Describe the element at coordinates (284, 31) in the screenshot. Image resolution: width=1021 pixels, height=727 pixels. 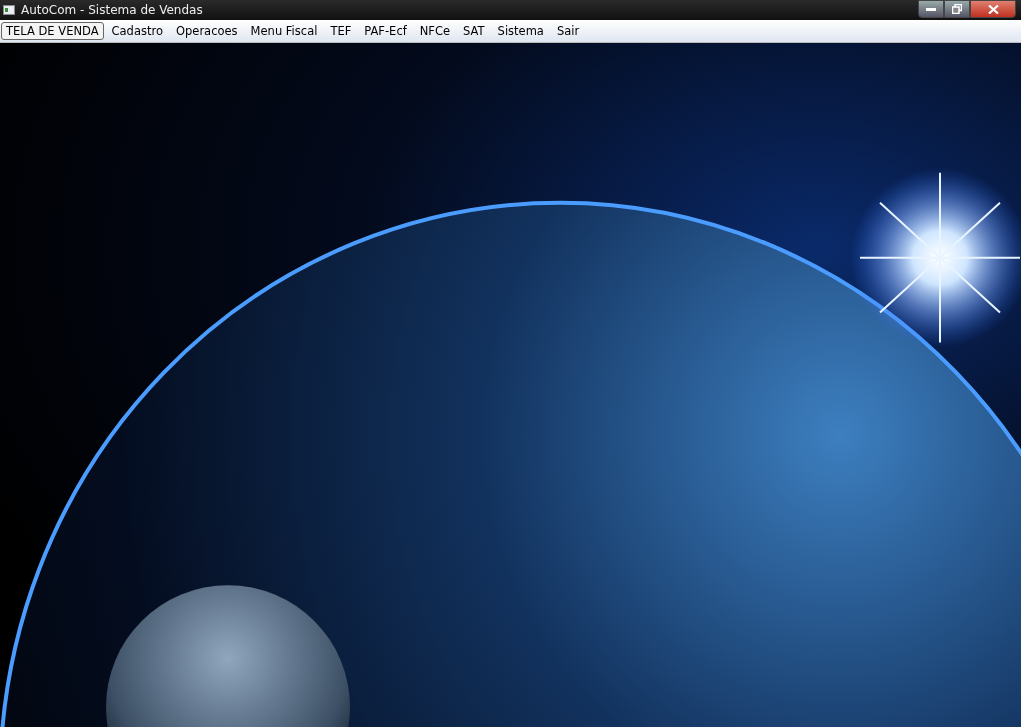
I see `menu-item: Menu Fiscal` at that location.